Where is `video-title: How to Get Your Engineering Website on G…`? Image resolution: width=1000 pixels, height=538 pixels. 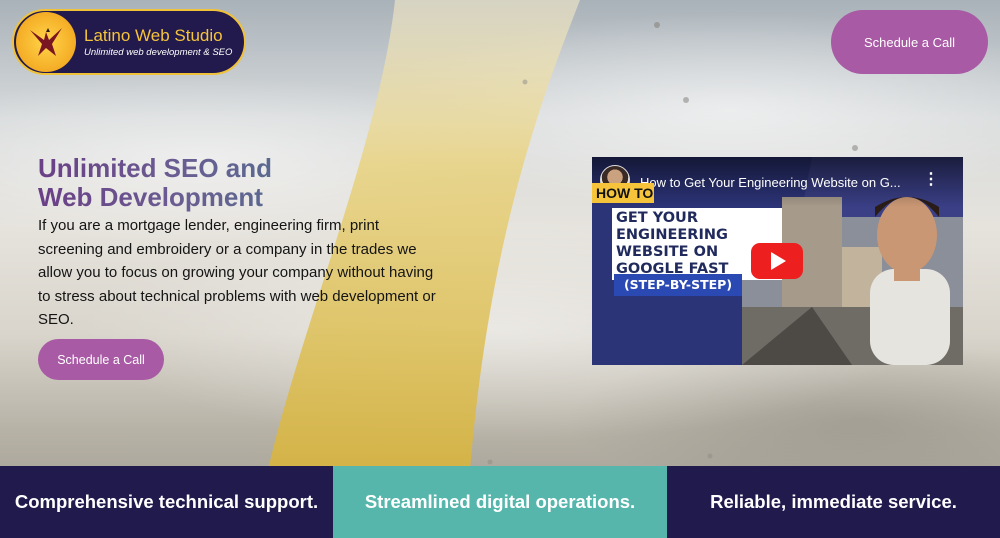
video-title: How to Get Your Engineering Website on G… is located at coordinates (780, 182).